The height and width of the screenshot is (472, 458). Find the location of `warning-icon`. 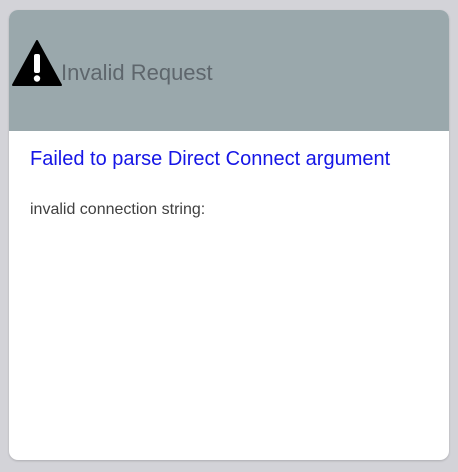

warning-icon is located at coordinates (37, 63).